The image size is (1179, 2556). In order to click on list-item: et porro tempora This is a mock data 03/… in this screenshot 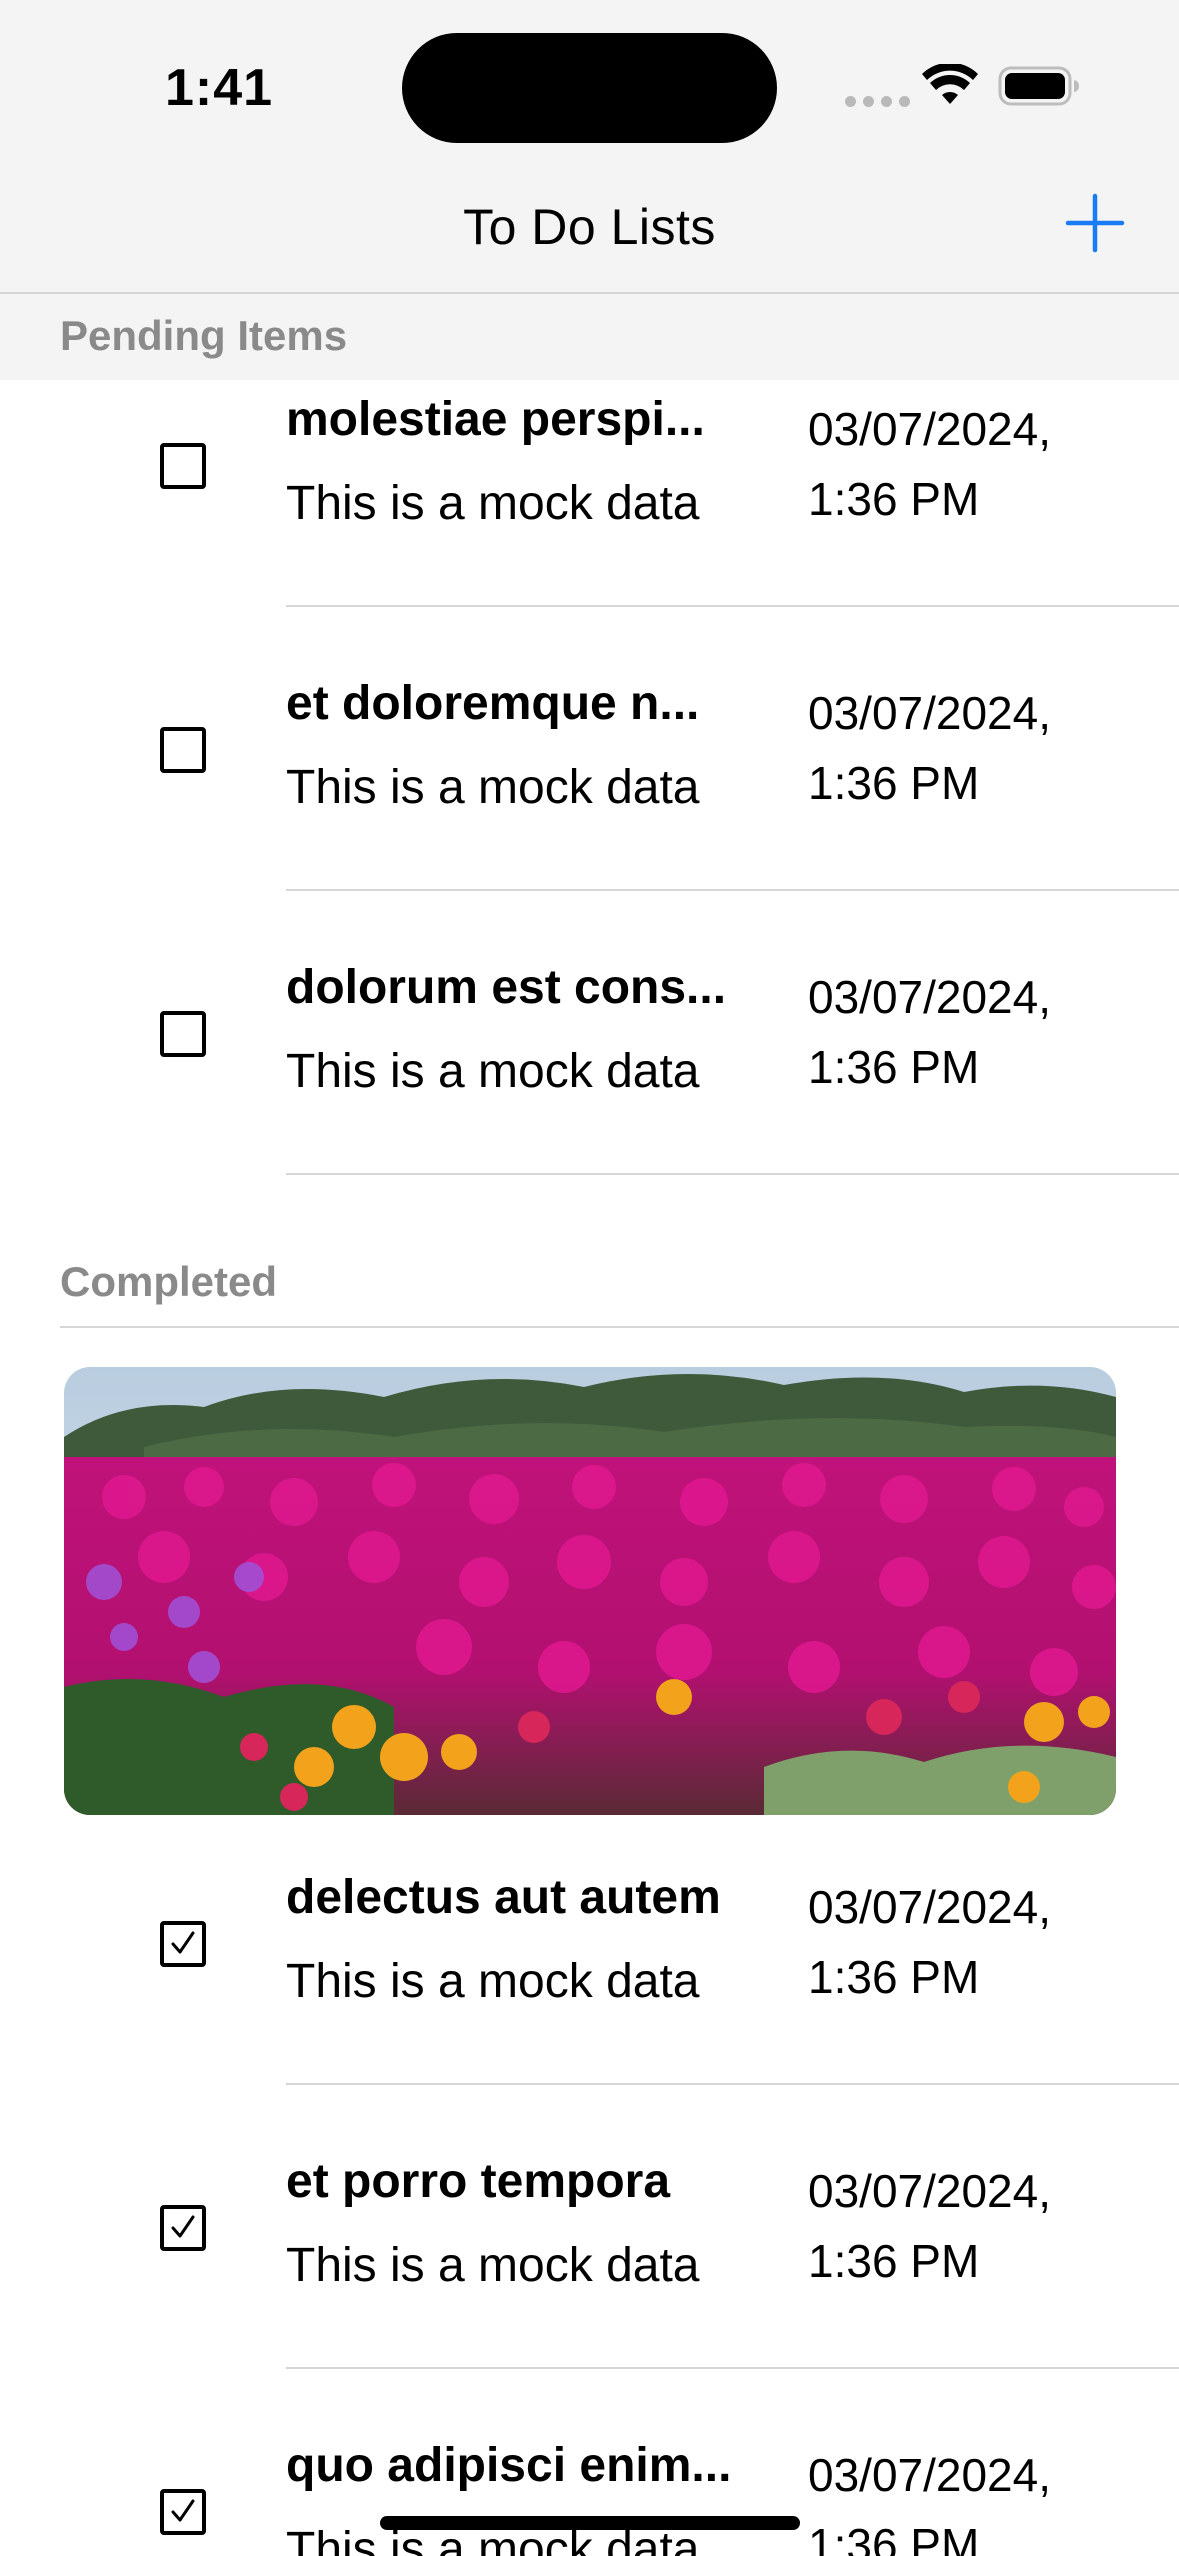, I will do `click(589, 2284)`.